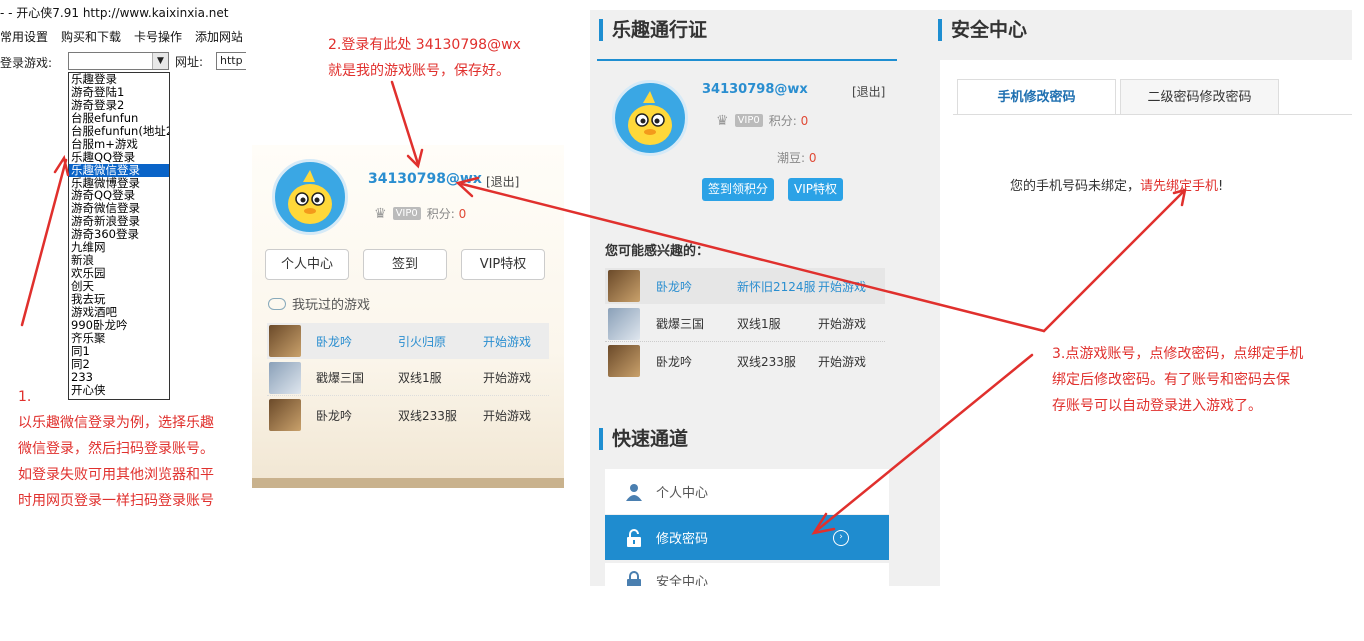 The height and width of the screenshot is (641, 1364). I want to click on arrow-to-change-password, so click(924, 443).